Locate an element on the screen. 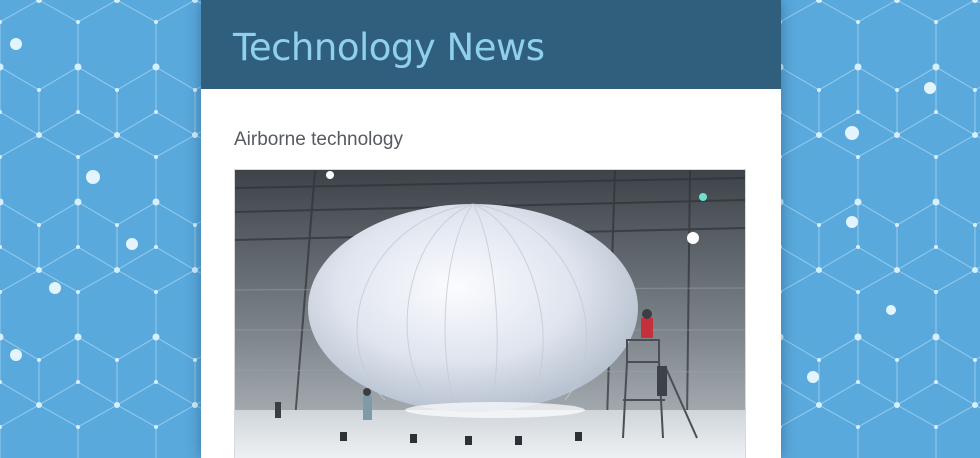 The height and width of the screenshot is (458, 980). site-header: Technology News is located at coordinates (491, 44).